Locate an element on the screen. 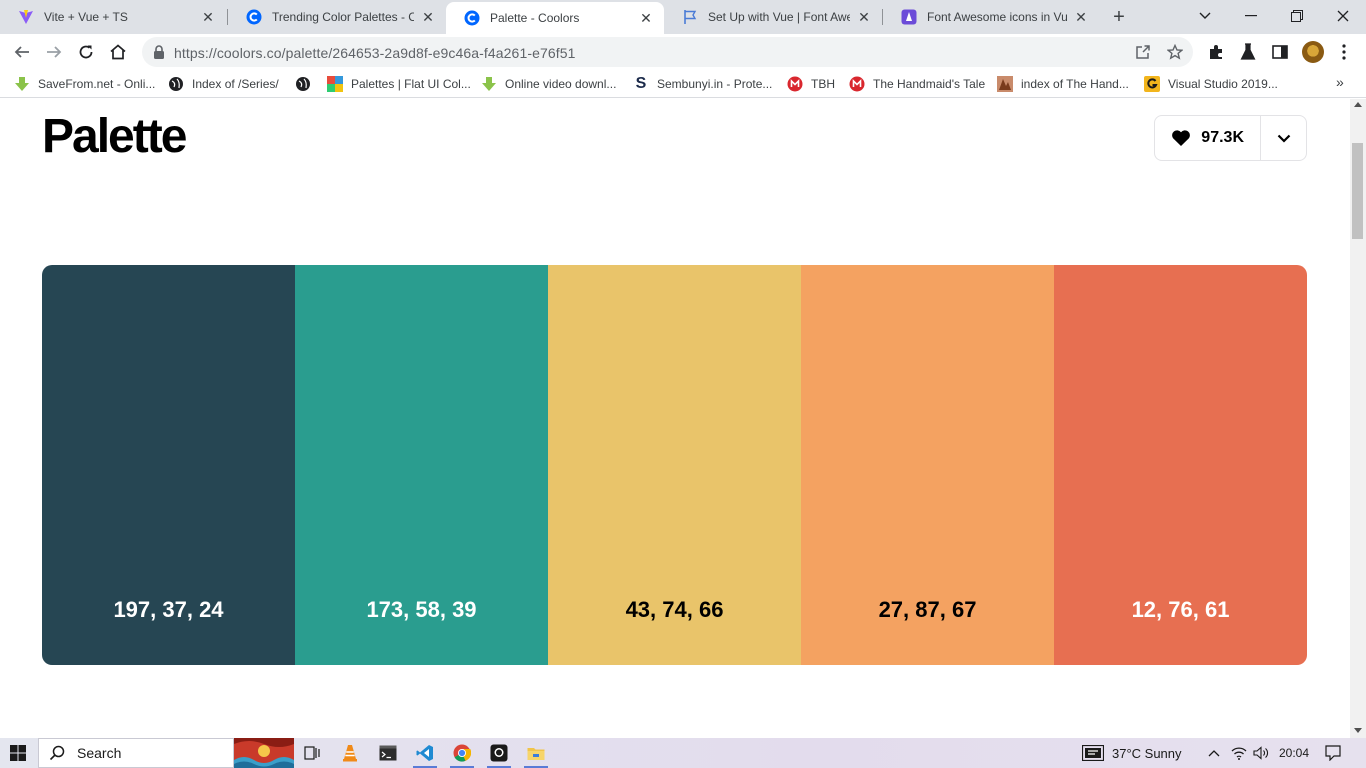 The height and width of the screenshot is (768, 1366). vlc-icon is located at coordinates (350, 753).